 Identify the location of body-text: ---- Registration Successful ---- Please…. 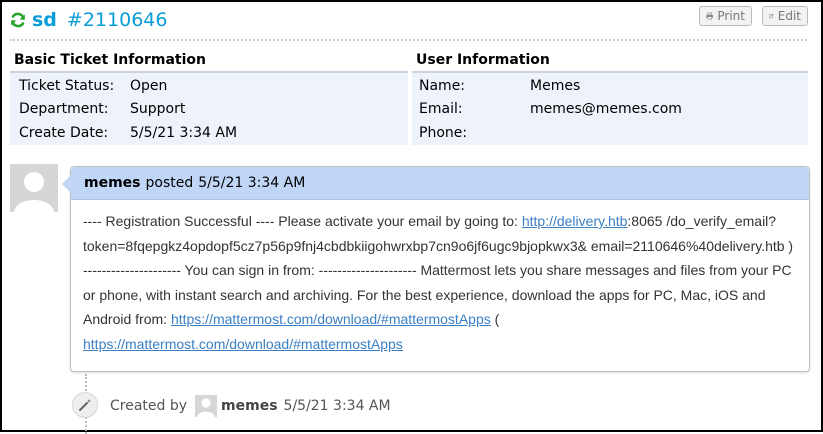
(302, 221).